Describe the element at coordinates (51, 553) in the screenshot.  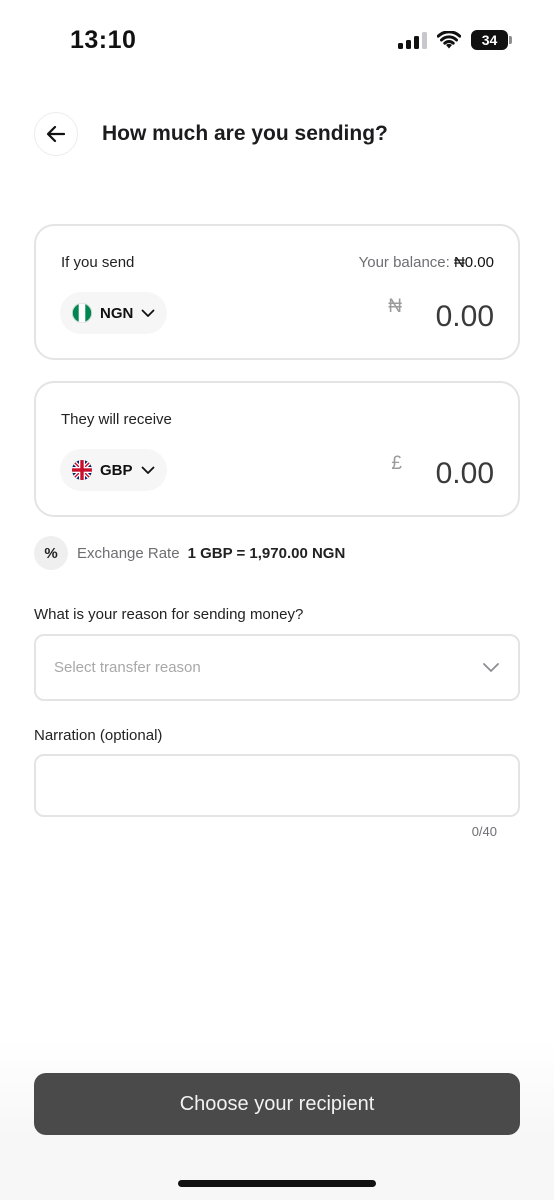
I see `percent-icon: %` at that location.